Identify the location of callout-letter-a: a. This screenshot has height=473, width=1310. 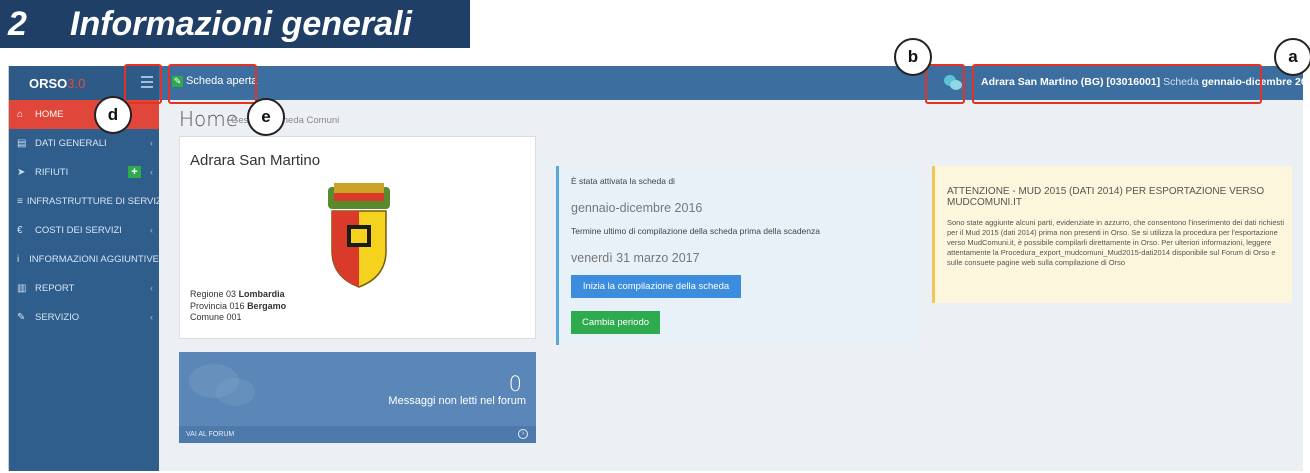
(1292, 57).